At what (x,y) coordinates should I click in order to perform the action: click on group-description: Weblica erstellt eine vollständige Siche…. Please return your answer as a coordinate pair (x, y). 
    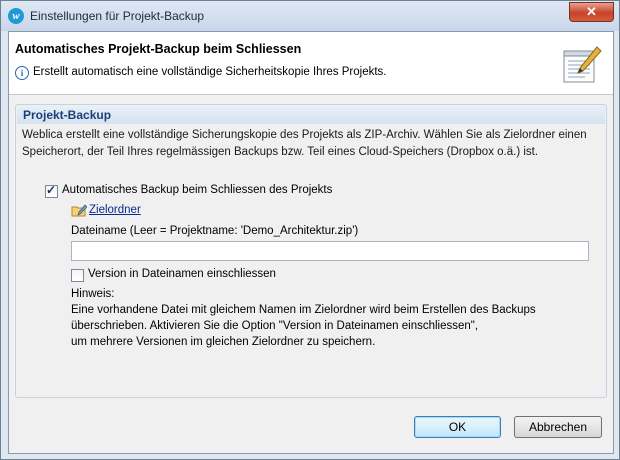
    Looking at the image, I should click on (304, 143).